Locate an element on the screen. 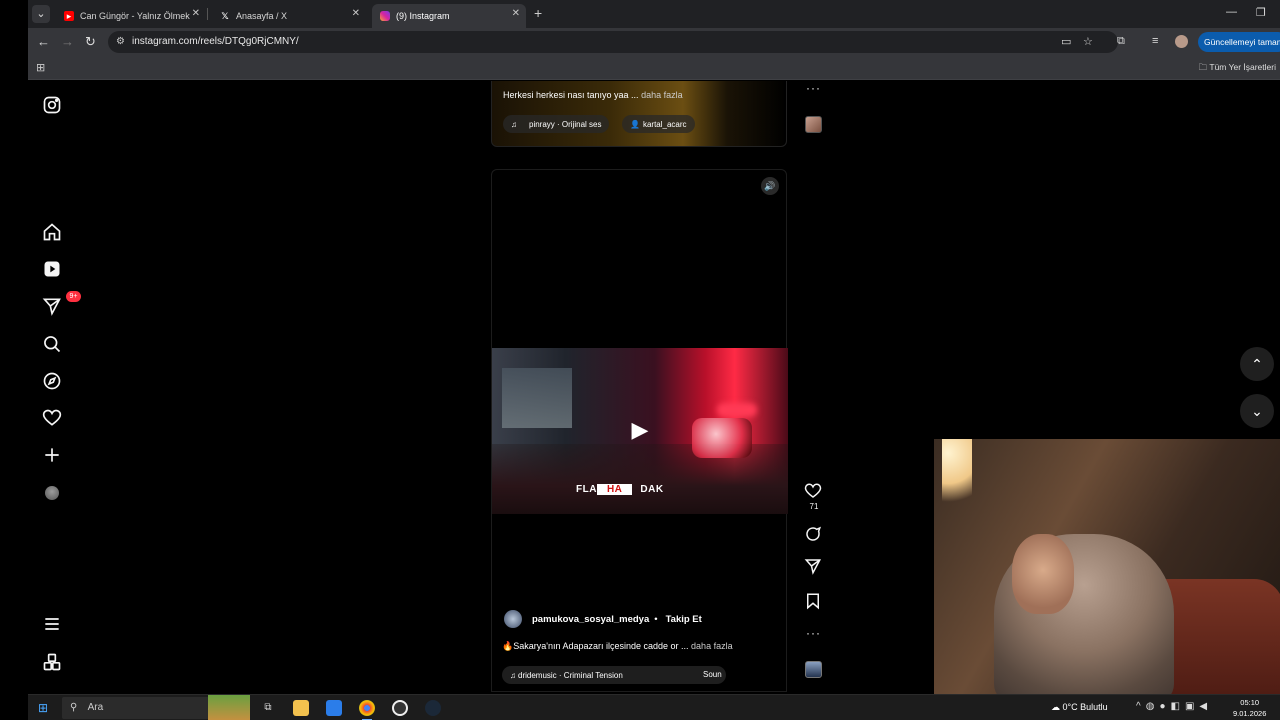  sound-label: Soun is located at coordinates (712, 674).